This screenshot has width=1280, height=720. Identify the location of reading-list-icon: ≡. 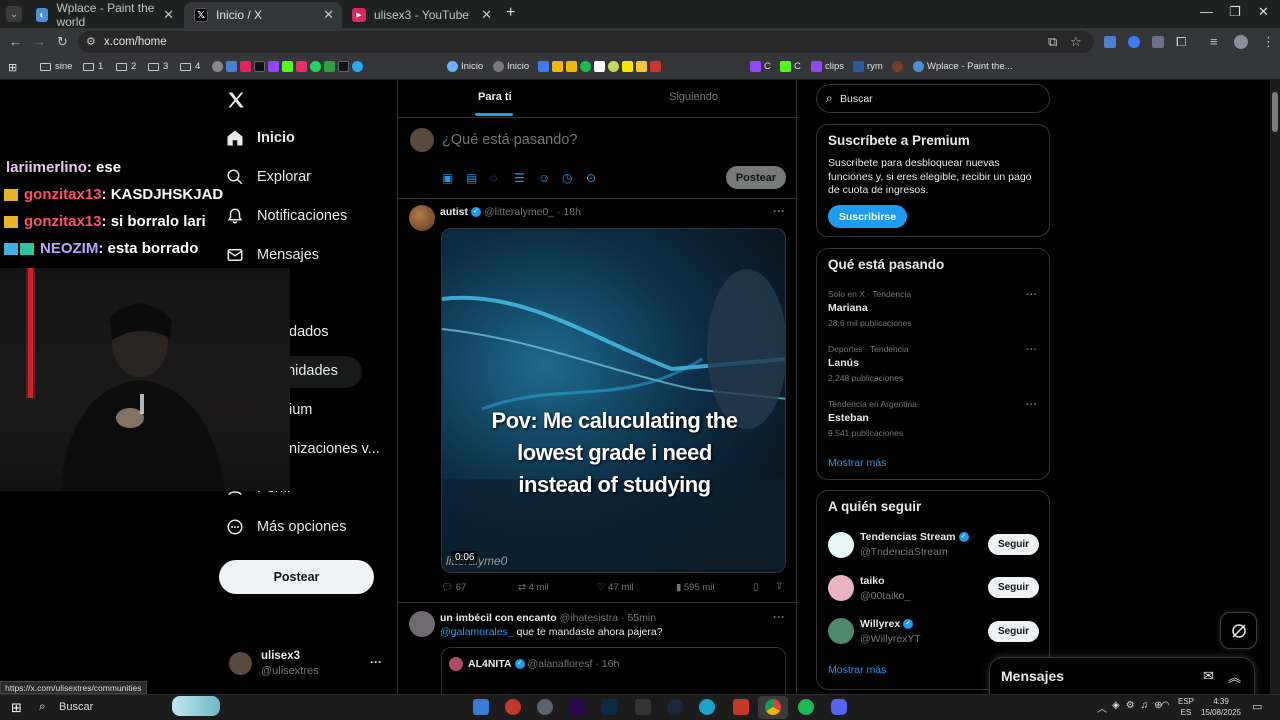
(1214, 41).